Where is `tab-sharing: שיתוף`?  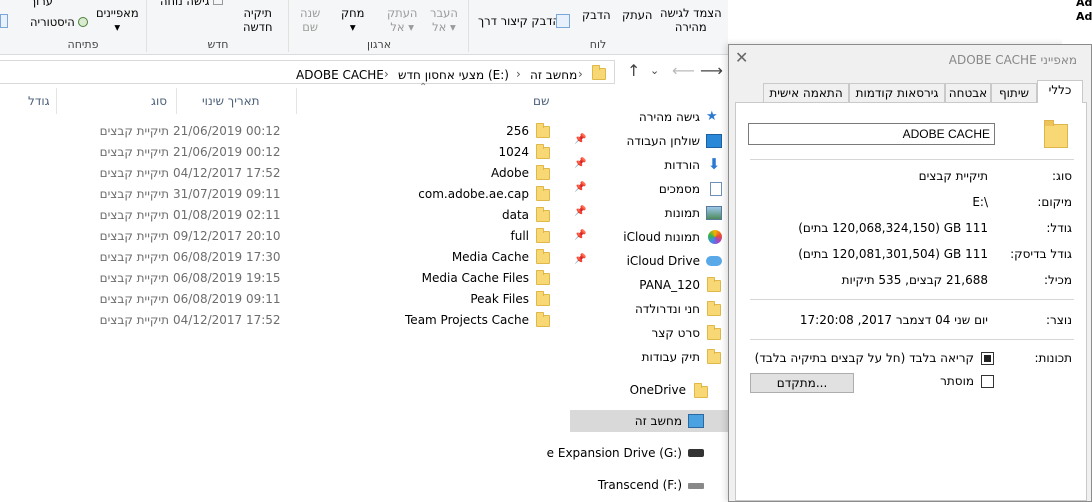
tab-sharing: שיתוף is located at coordinates (1014, 93).